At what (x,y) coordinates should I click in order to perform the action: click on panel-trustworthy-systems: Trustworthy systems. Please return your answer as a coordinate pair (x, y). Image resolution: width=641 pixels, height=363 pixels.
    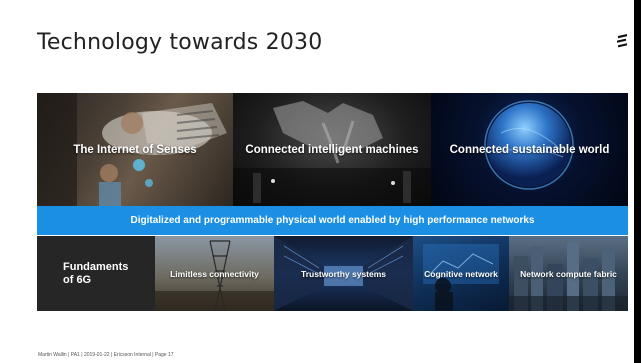
    Looking at the image, I should click on (343, 273).